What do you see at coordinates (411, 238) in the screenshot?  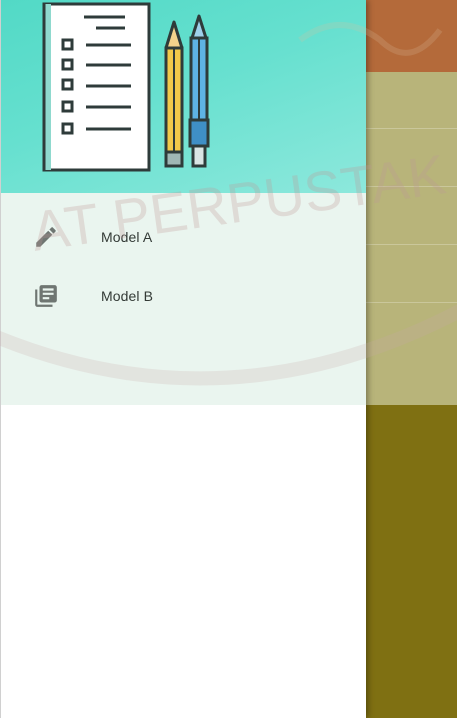 I see `background-list` at bounding box center [411, 238].